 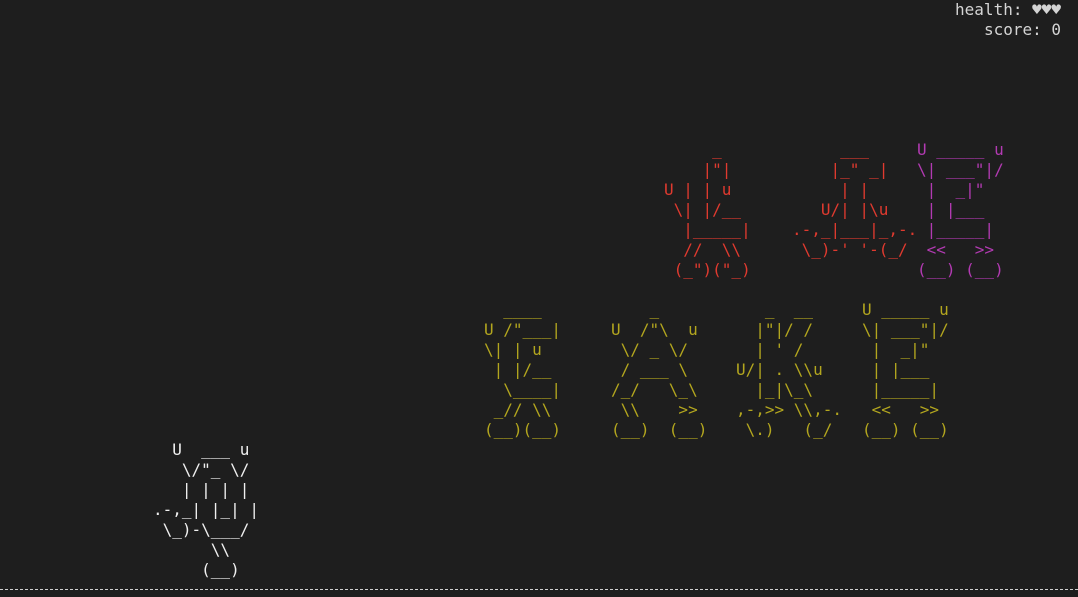 I want to click on ground-line, so click(x=539, y=589).